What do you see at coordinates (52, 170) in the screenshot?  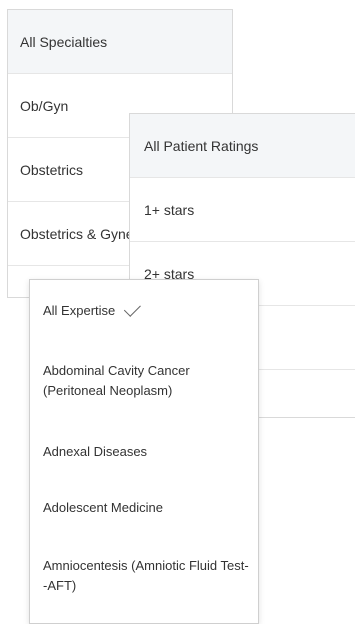 I see `specialty-option-label: Obstetrics` at bounding box center [52, 170].